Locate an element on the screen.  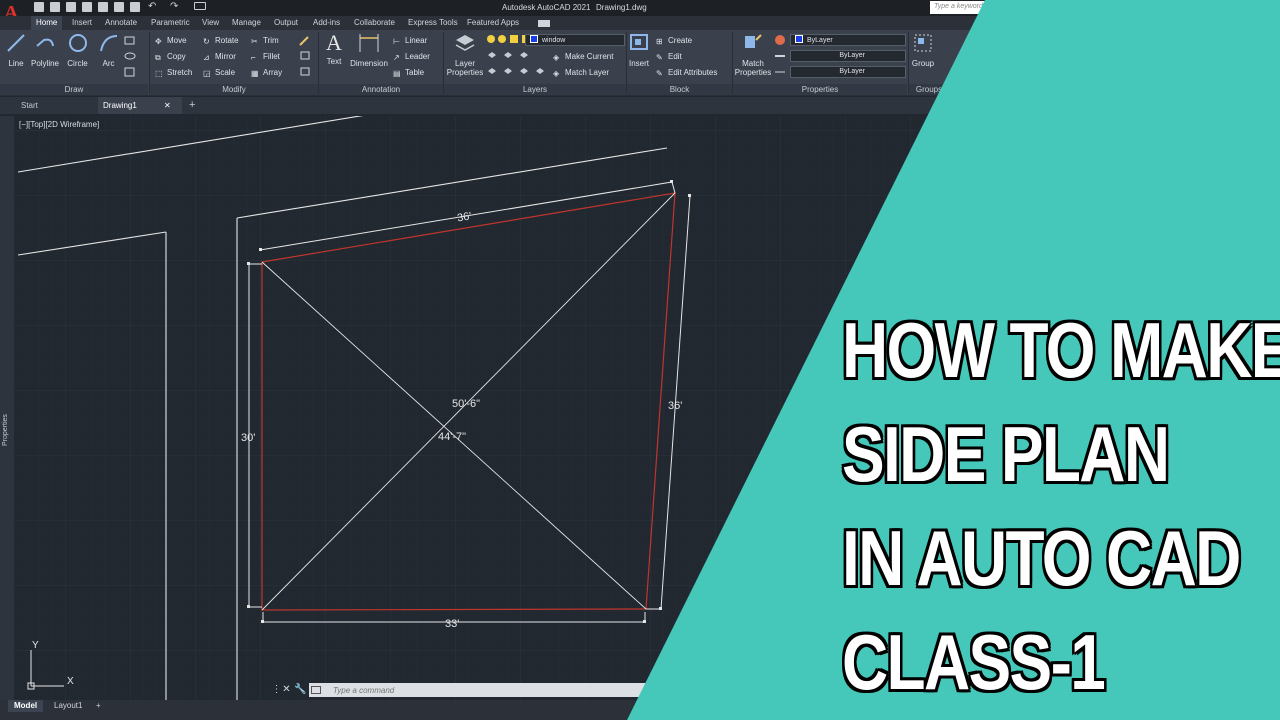
headline-line-4: CLASS-1 is located at coordinates (974, 662).